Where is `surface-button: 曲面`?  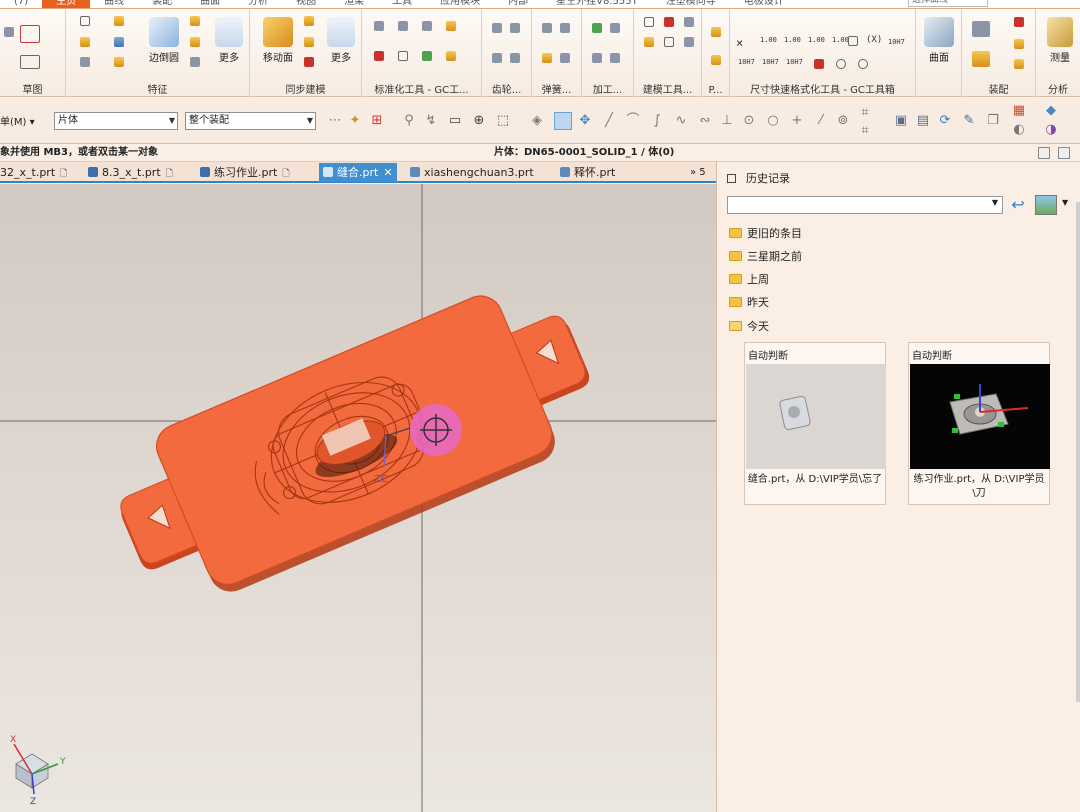
surface-button: 曲面 is located at coordinates (939, 40).